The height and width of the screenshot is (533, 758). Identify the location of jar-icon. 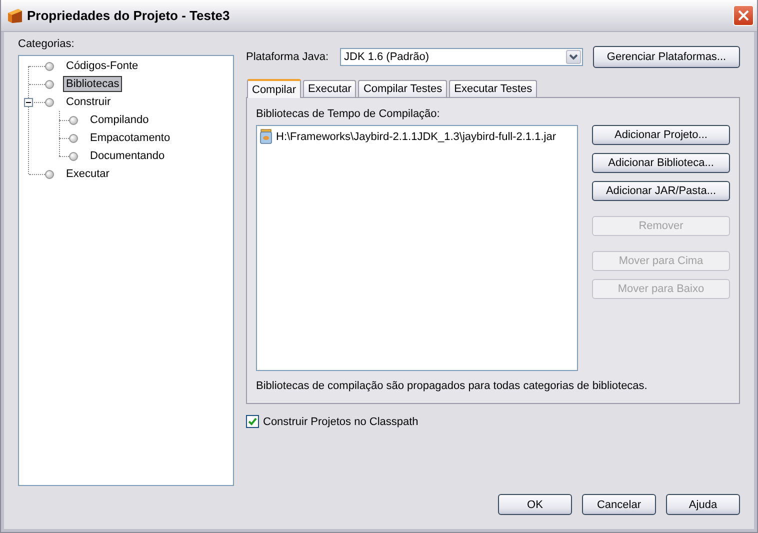
(266, 136).